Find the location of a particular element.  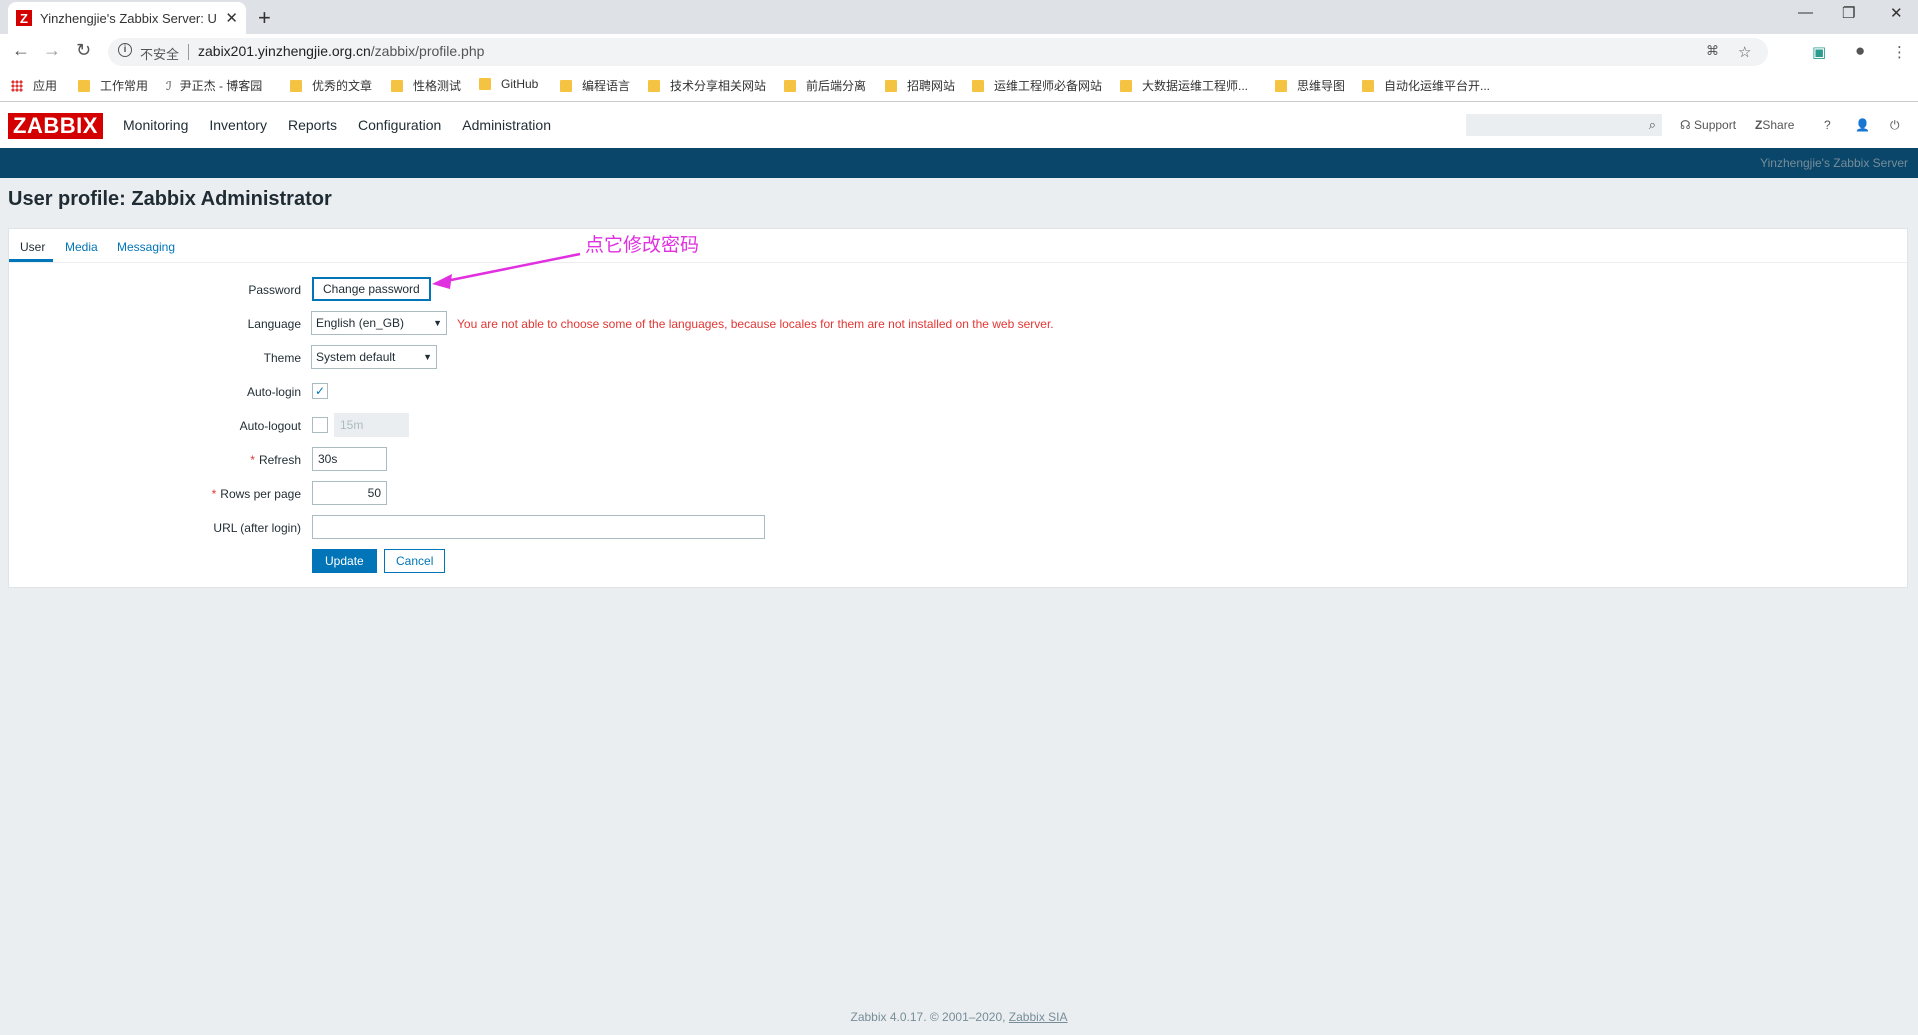

change-password-button: Change password is located at coordinates (371, 289).